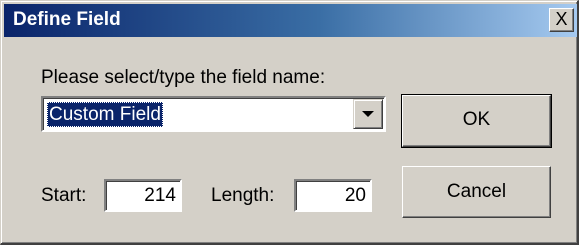  I want to click on field-name-combobox: Custom Field, so click(213, 114).